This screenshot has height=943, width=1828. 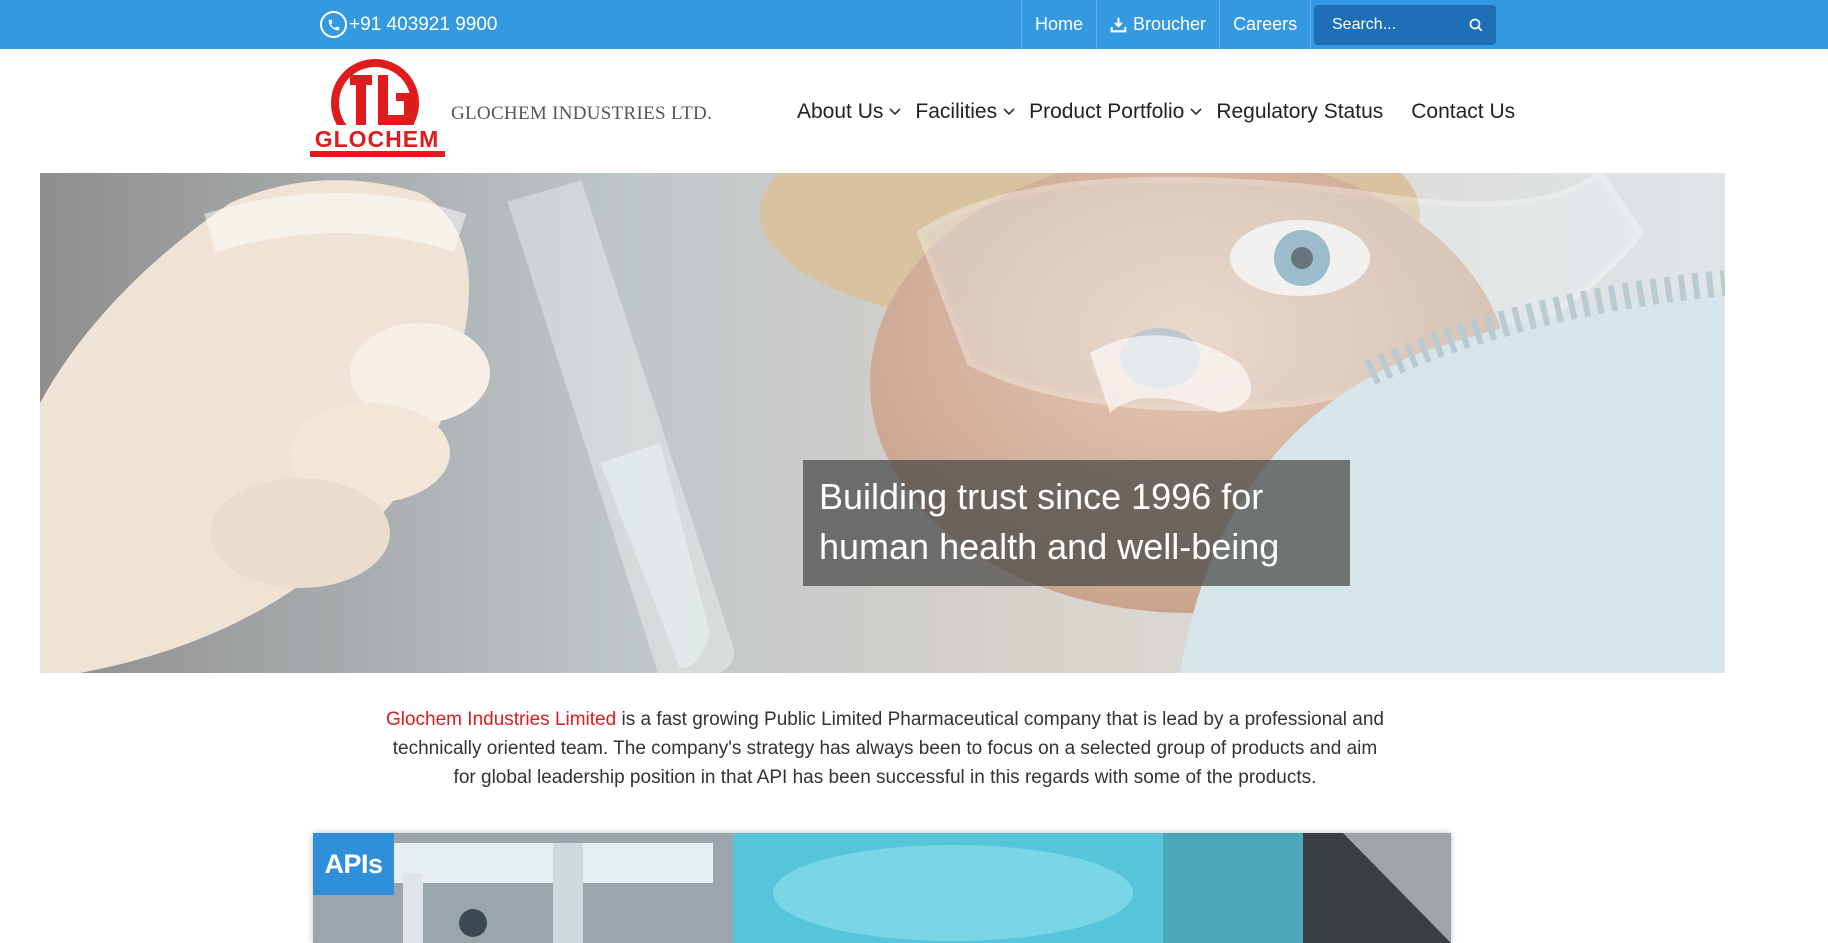 What do you see at coordinates (1107, 111) in the screenshot?
I see `nav-product-portfolio-label: Product Portfolio` at bounding box center [1107, 111].